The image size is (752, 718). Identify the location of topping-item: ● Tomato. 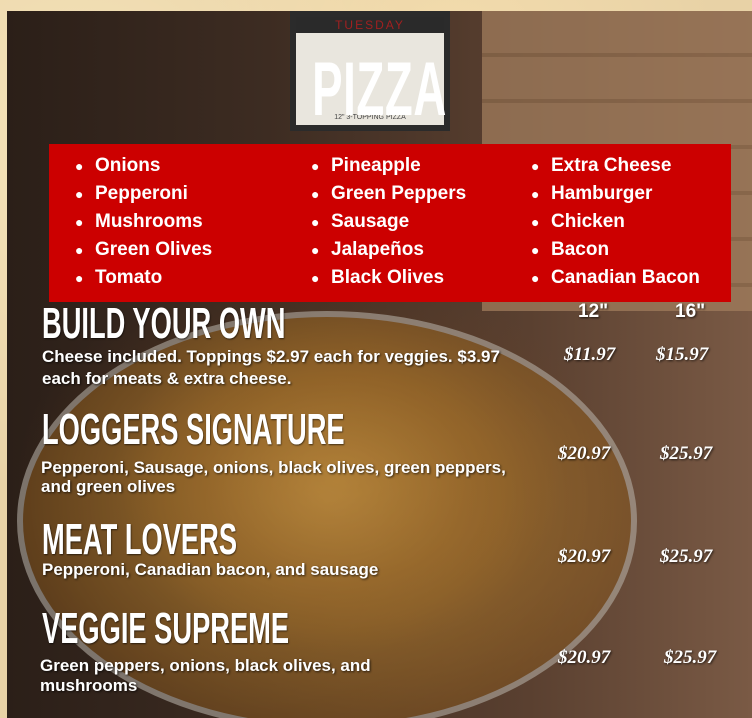
(140, 278).